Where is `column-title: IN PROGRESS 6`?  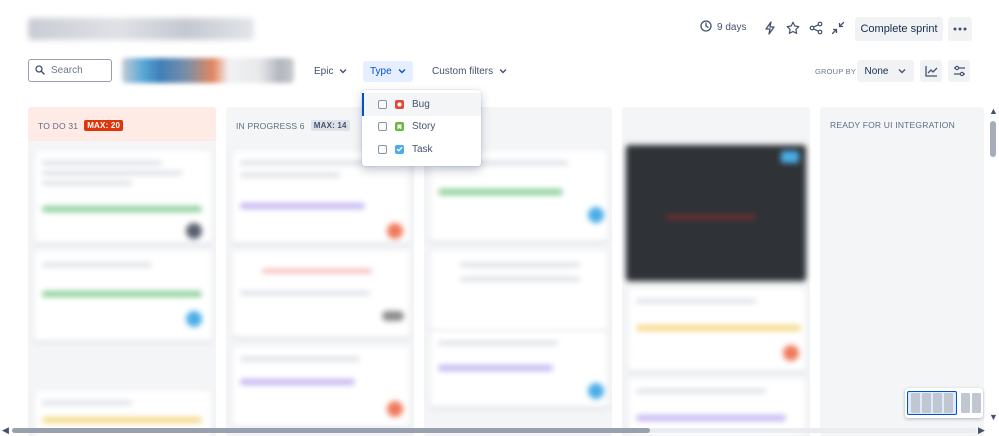 column-title: IN PROGRESS 6 is located at coordinates (270, 125).